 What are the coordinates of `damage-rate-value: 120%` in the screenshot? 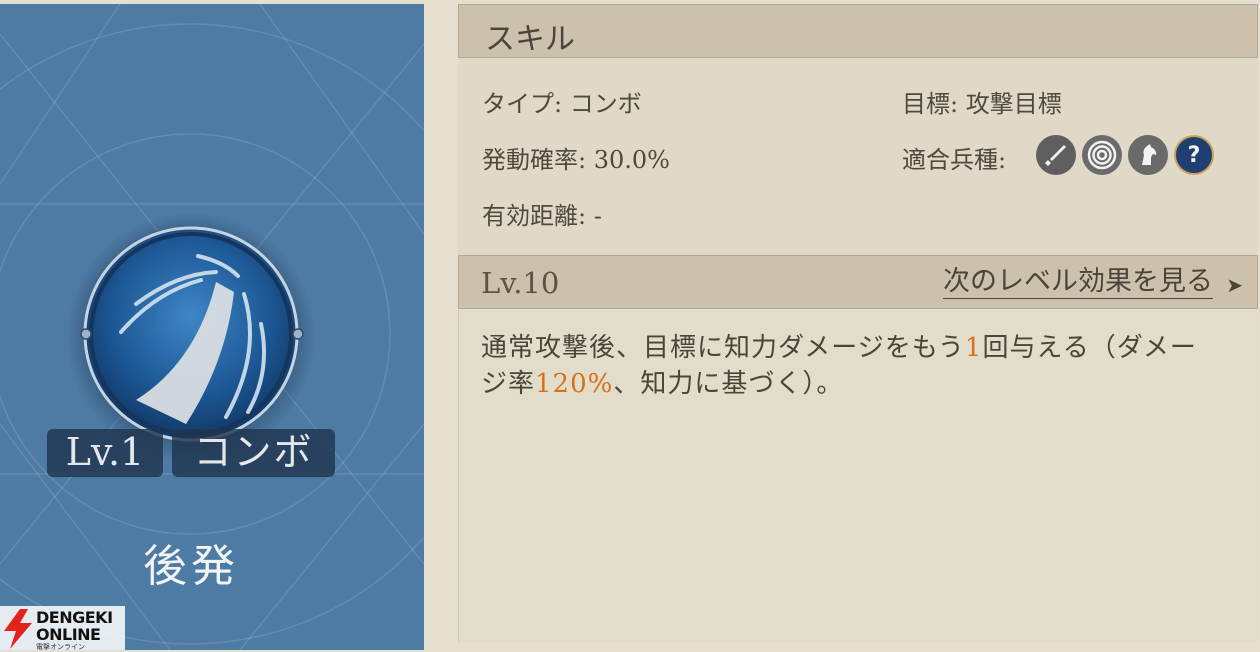 It's located at (574, 384).